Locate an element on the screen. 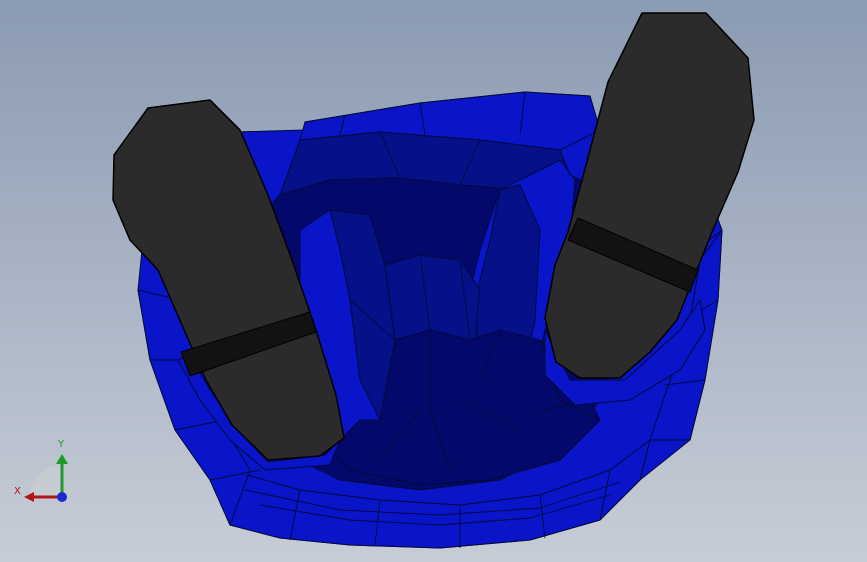  coordinate-triad: Y X is located at coordinates (45, 475).